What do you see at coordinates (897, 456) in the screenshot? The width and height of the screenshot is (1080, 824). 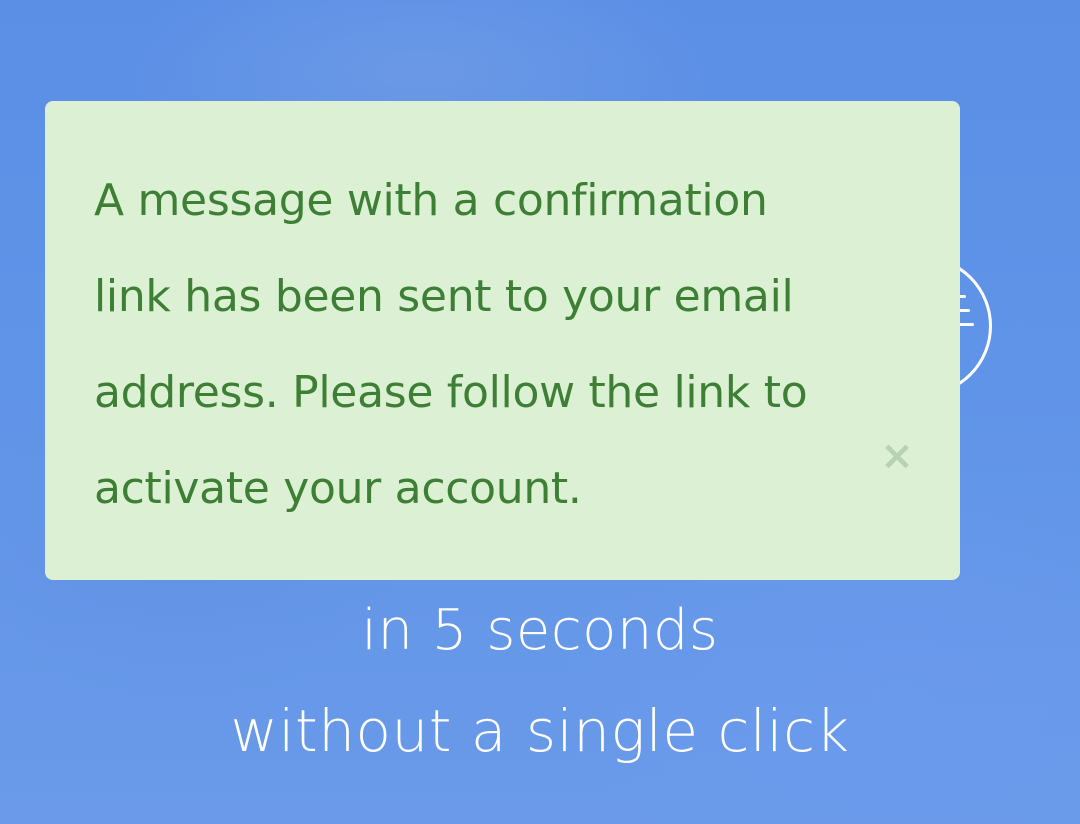 I see `close-icon: ×` at bounding box center [897, 456].